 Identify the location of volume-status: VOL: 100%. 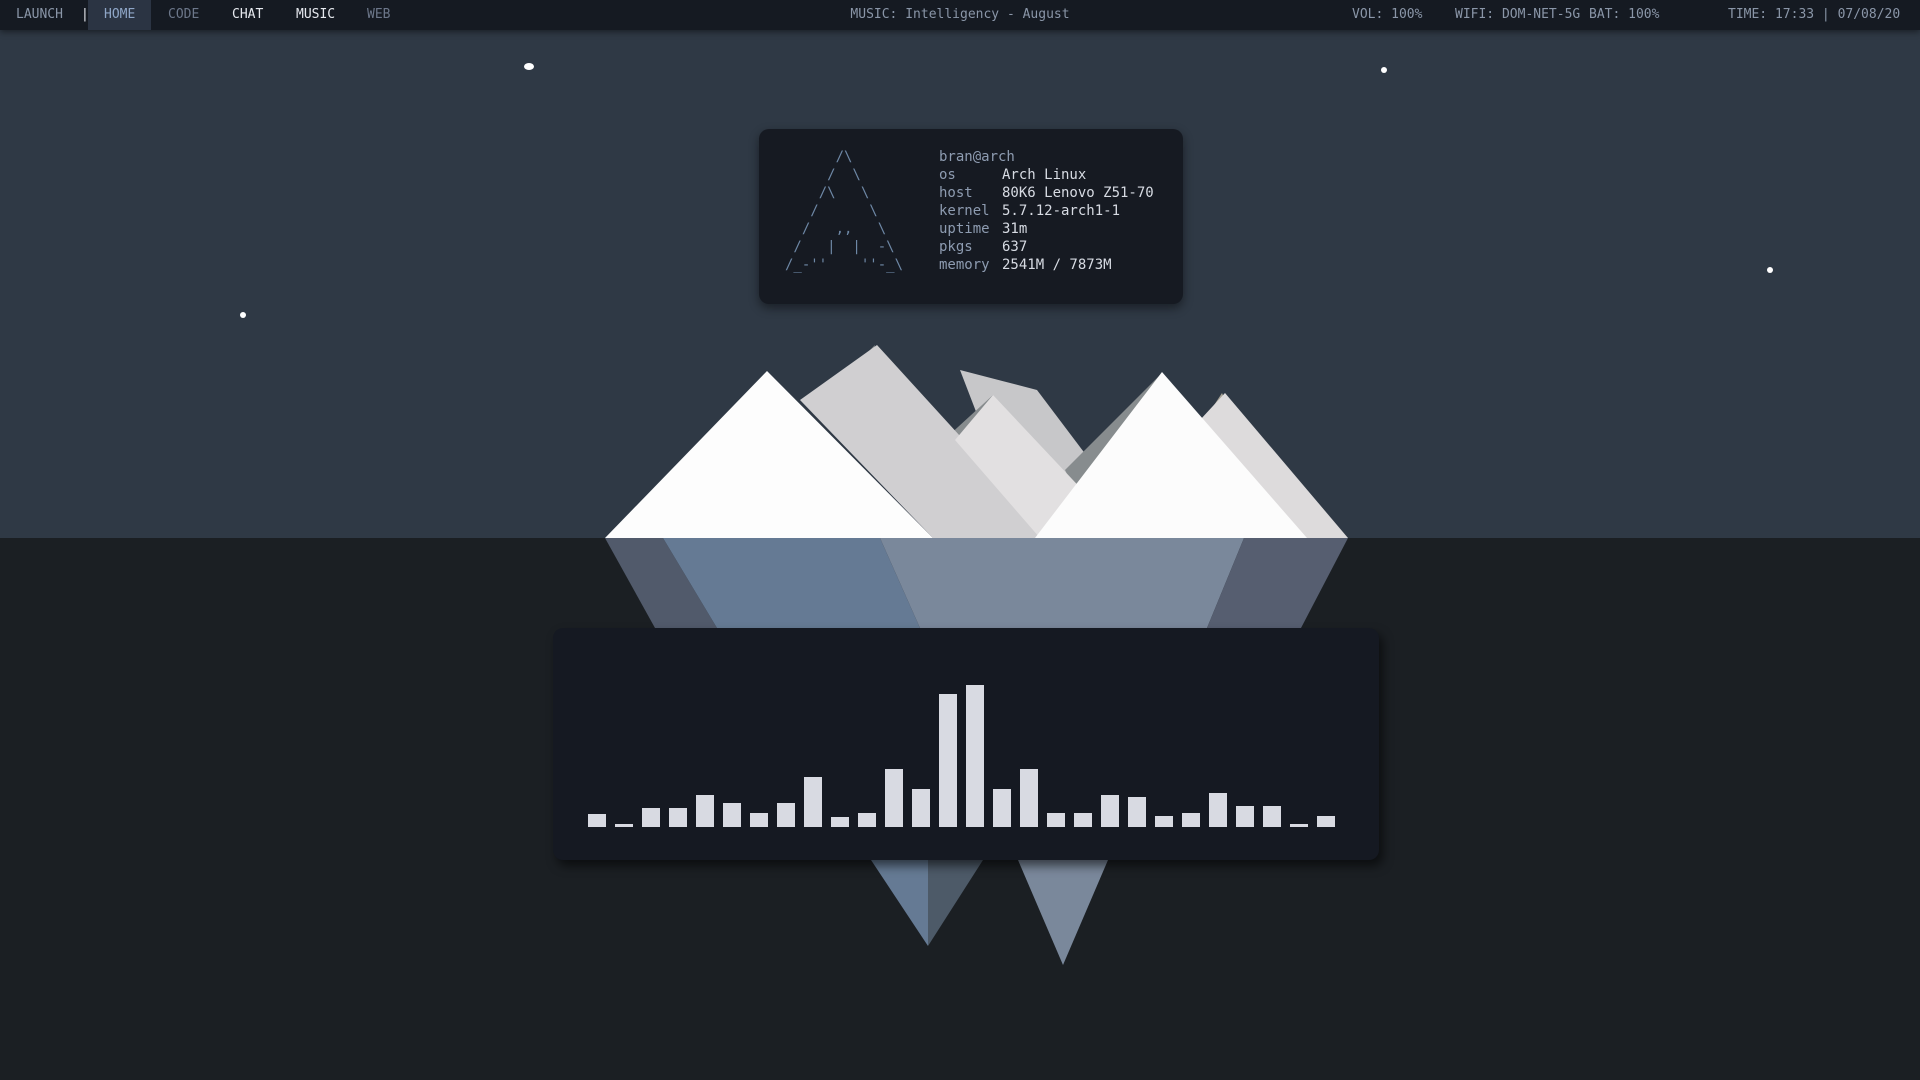
(1387, 15).